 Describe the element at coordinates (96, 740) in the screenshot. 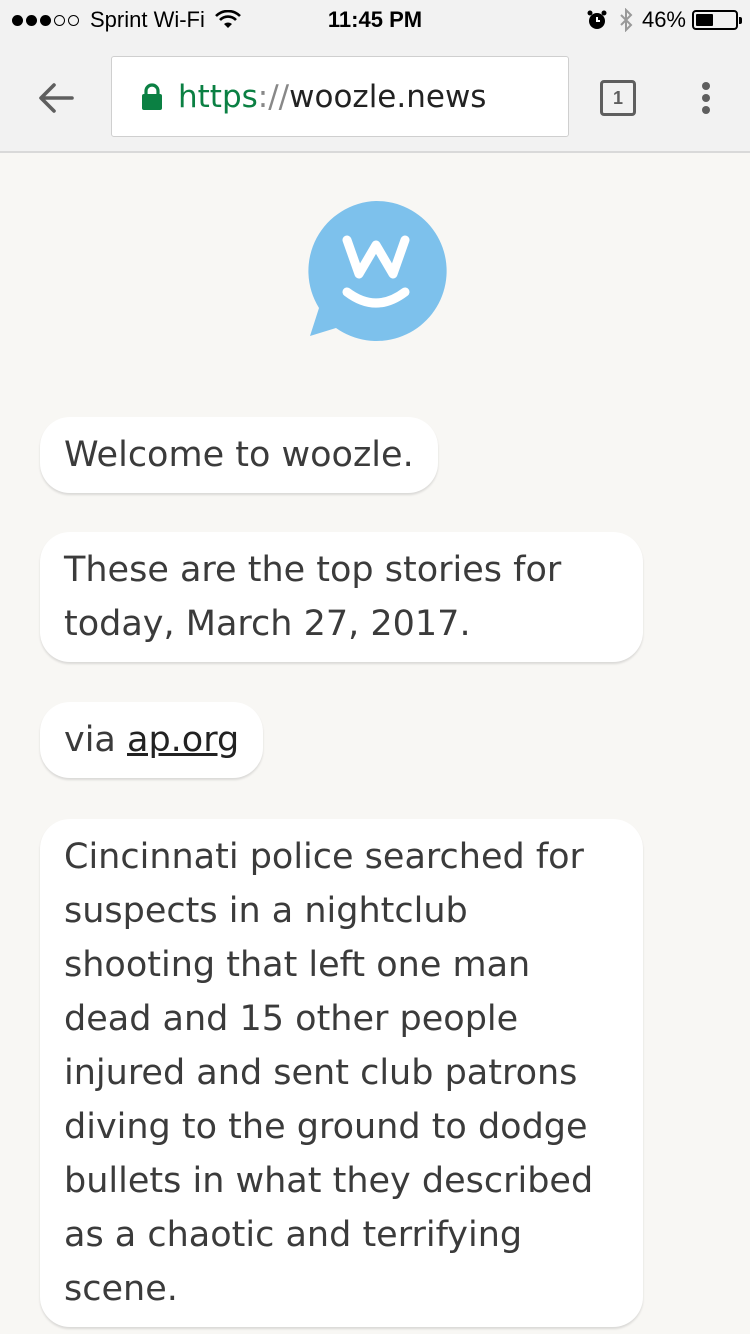

I see `message-prefix: via` at that location.